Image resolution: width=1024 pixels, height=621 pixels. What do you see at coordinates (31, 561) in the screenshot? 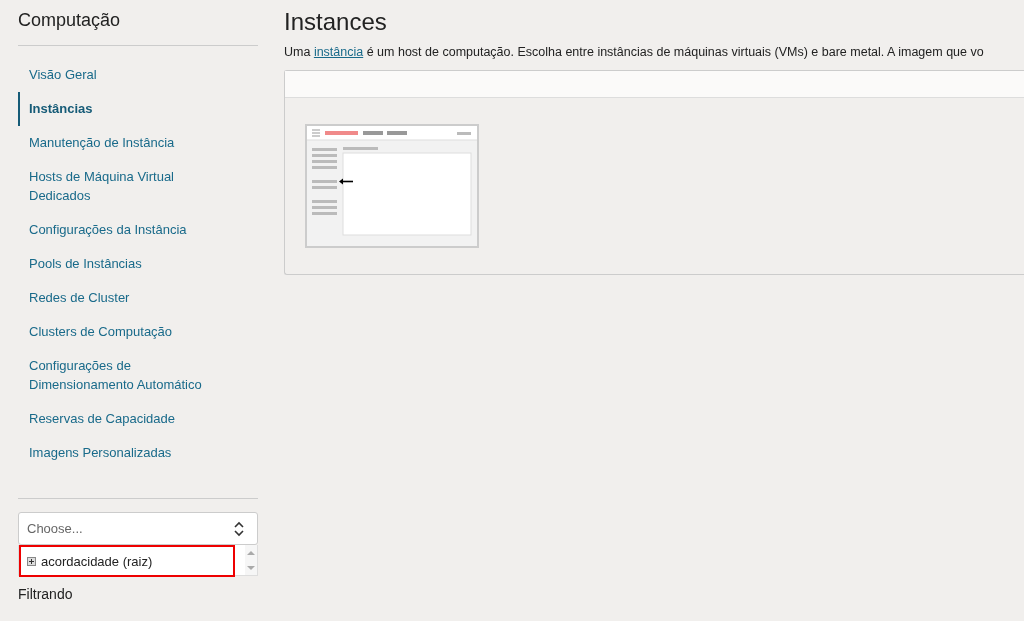
I see `expand-icon` at bounding box center [31, 561].